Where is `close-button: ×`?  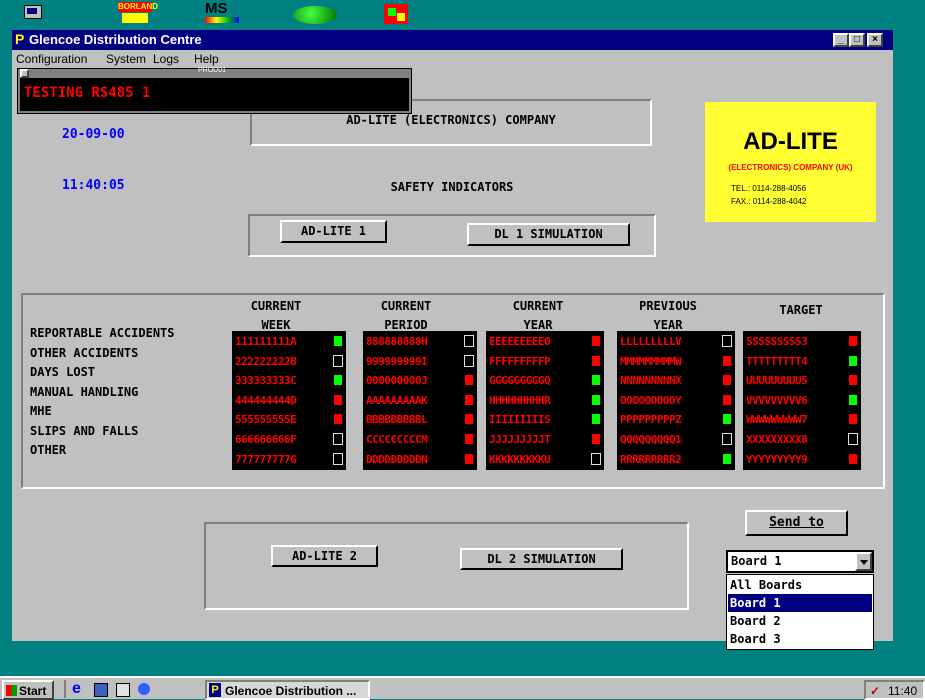 close-button: × is located at coordinates (875, 40).